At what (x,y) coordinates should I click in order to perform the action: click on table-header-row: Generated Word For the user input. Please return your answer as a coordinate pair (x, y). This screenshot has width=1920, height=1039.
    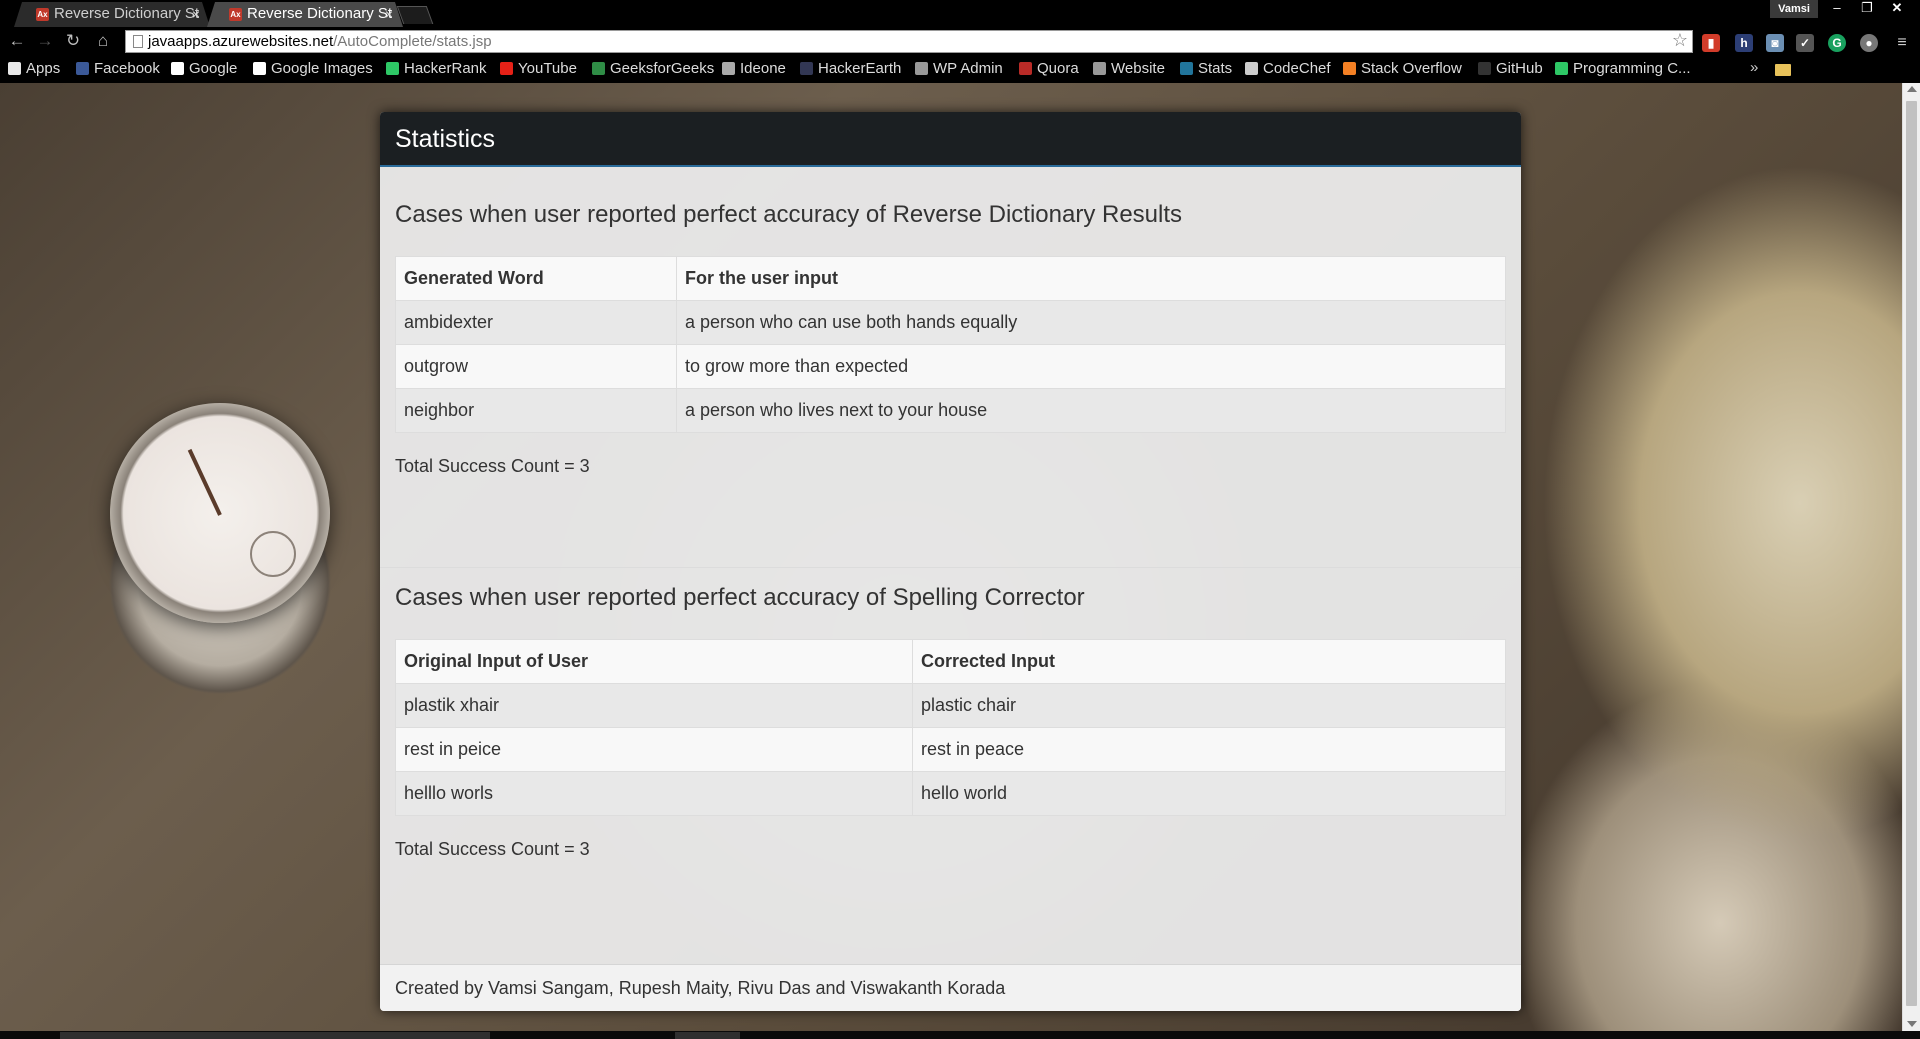
    Looking at the image, I should click on (950, 278).